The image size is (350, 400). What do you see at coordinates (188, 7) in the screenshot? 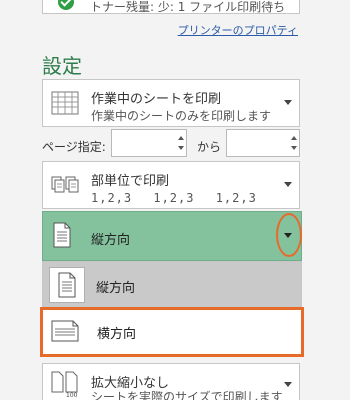
I see `printer-status-text: トナー残量: 少: 1 ファイル印刷待ち` at bounding box center [188, 7].